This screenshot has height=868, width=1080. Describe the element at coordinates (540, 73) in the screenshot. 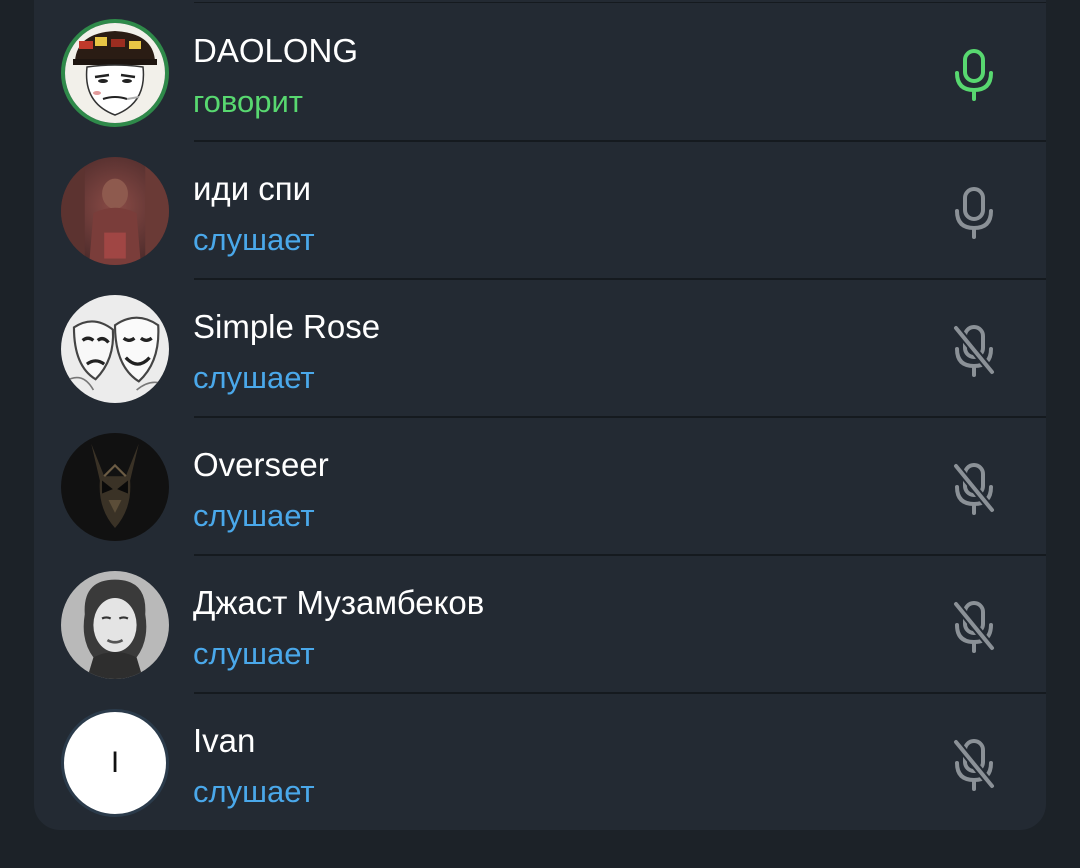

I see `participant-row: DAOLONG говорит` at that location.